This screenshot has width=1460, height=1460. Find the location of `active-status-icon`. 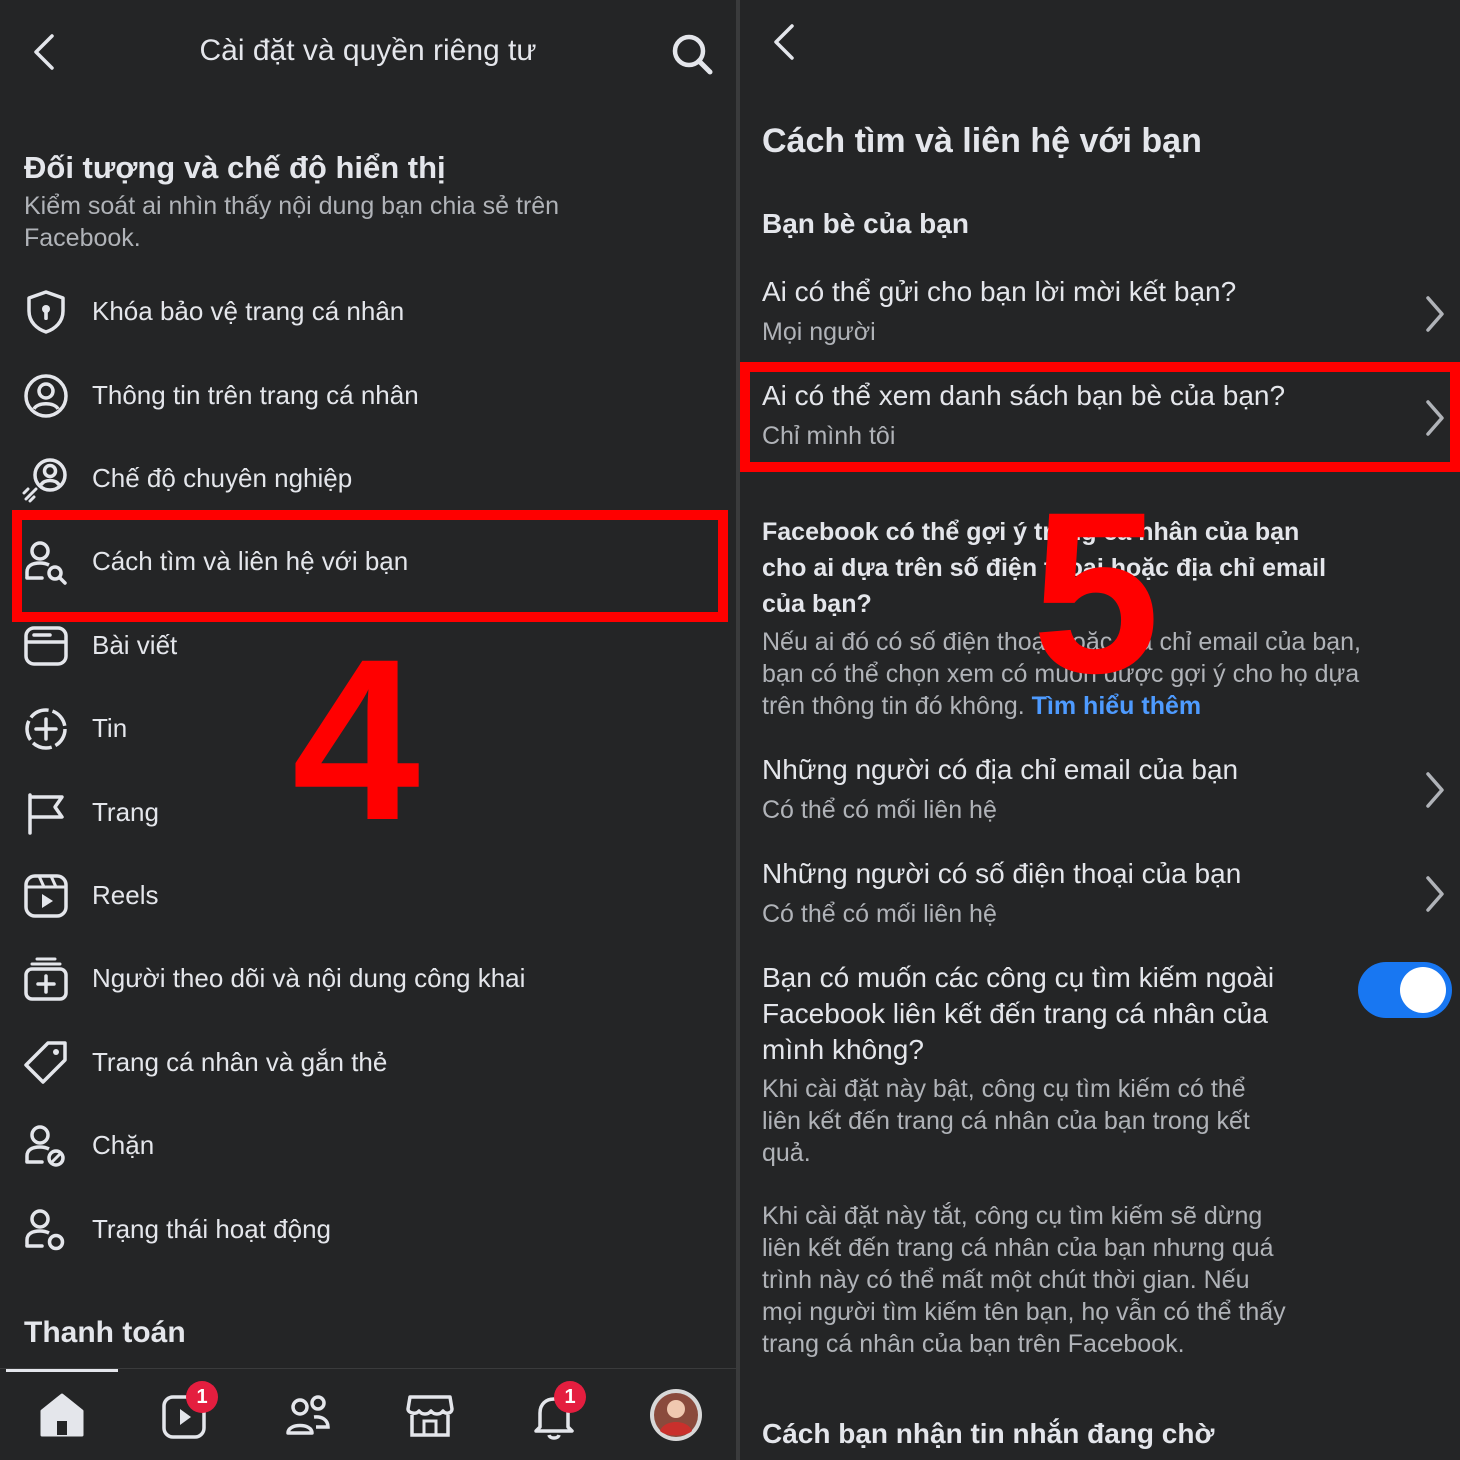

active-status-icon is located at coordinates (45, 1230).